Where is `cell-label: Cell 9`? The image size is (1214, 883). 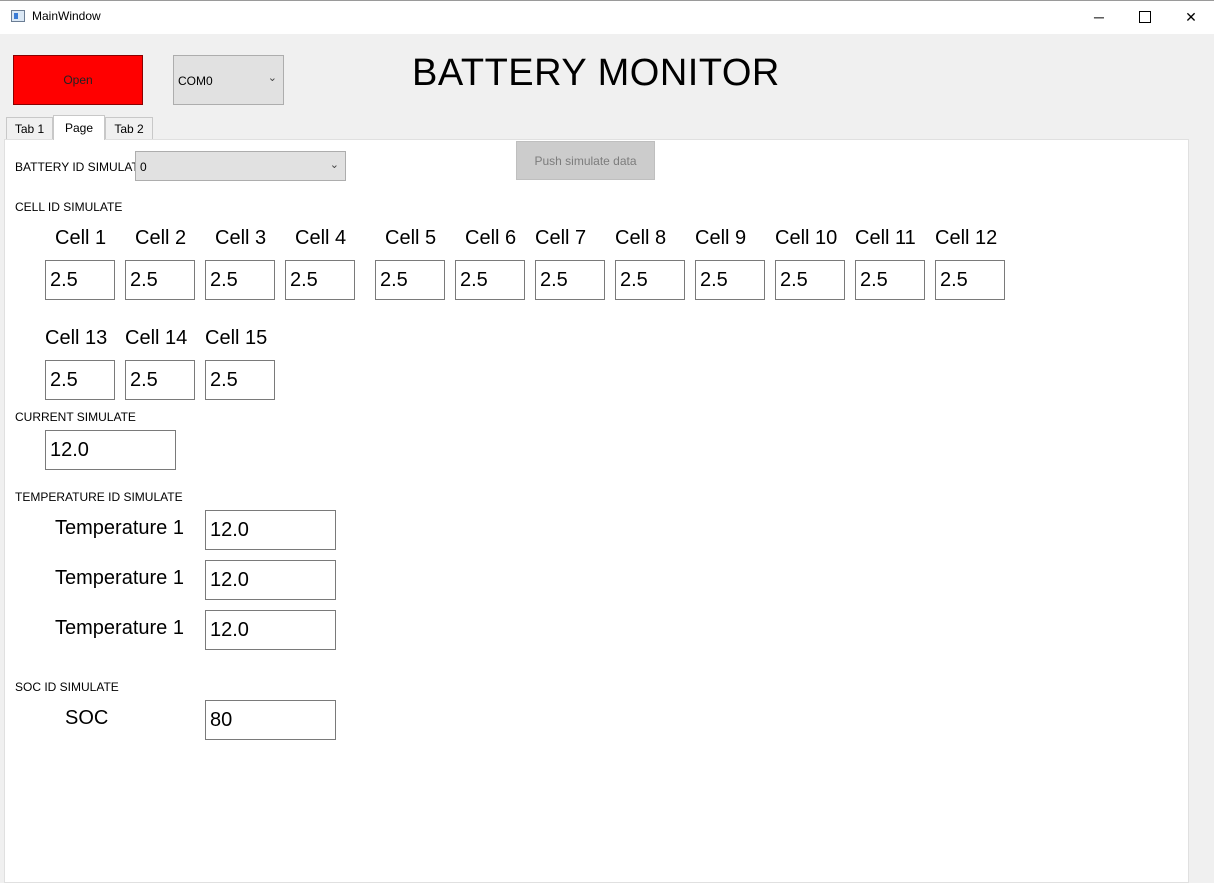
cell-label: Cell 9 is located at coordinates (721, 238).